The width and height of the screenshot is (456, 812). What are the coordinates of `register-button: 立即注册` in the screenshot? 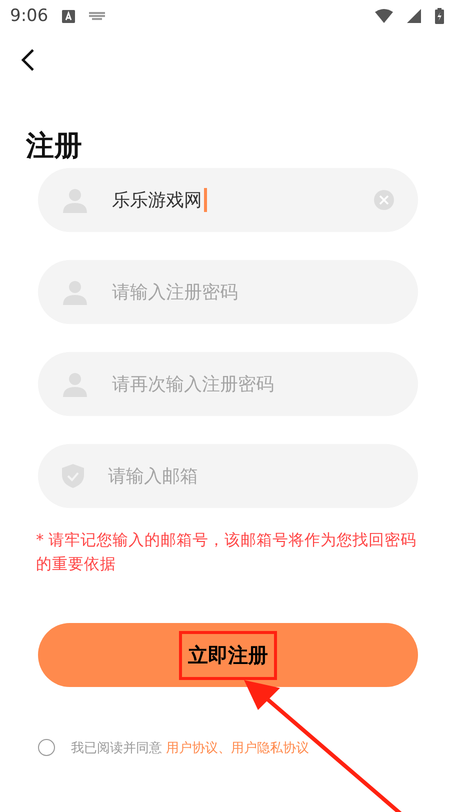 It's located at (228, 655).